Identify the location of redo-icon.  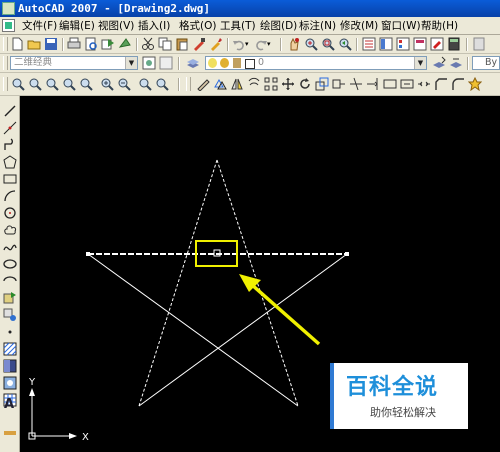
(261, 44).